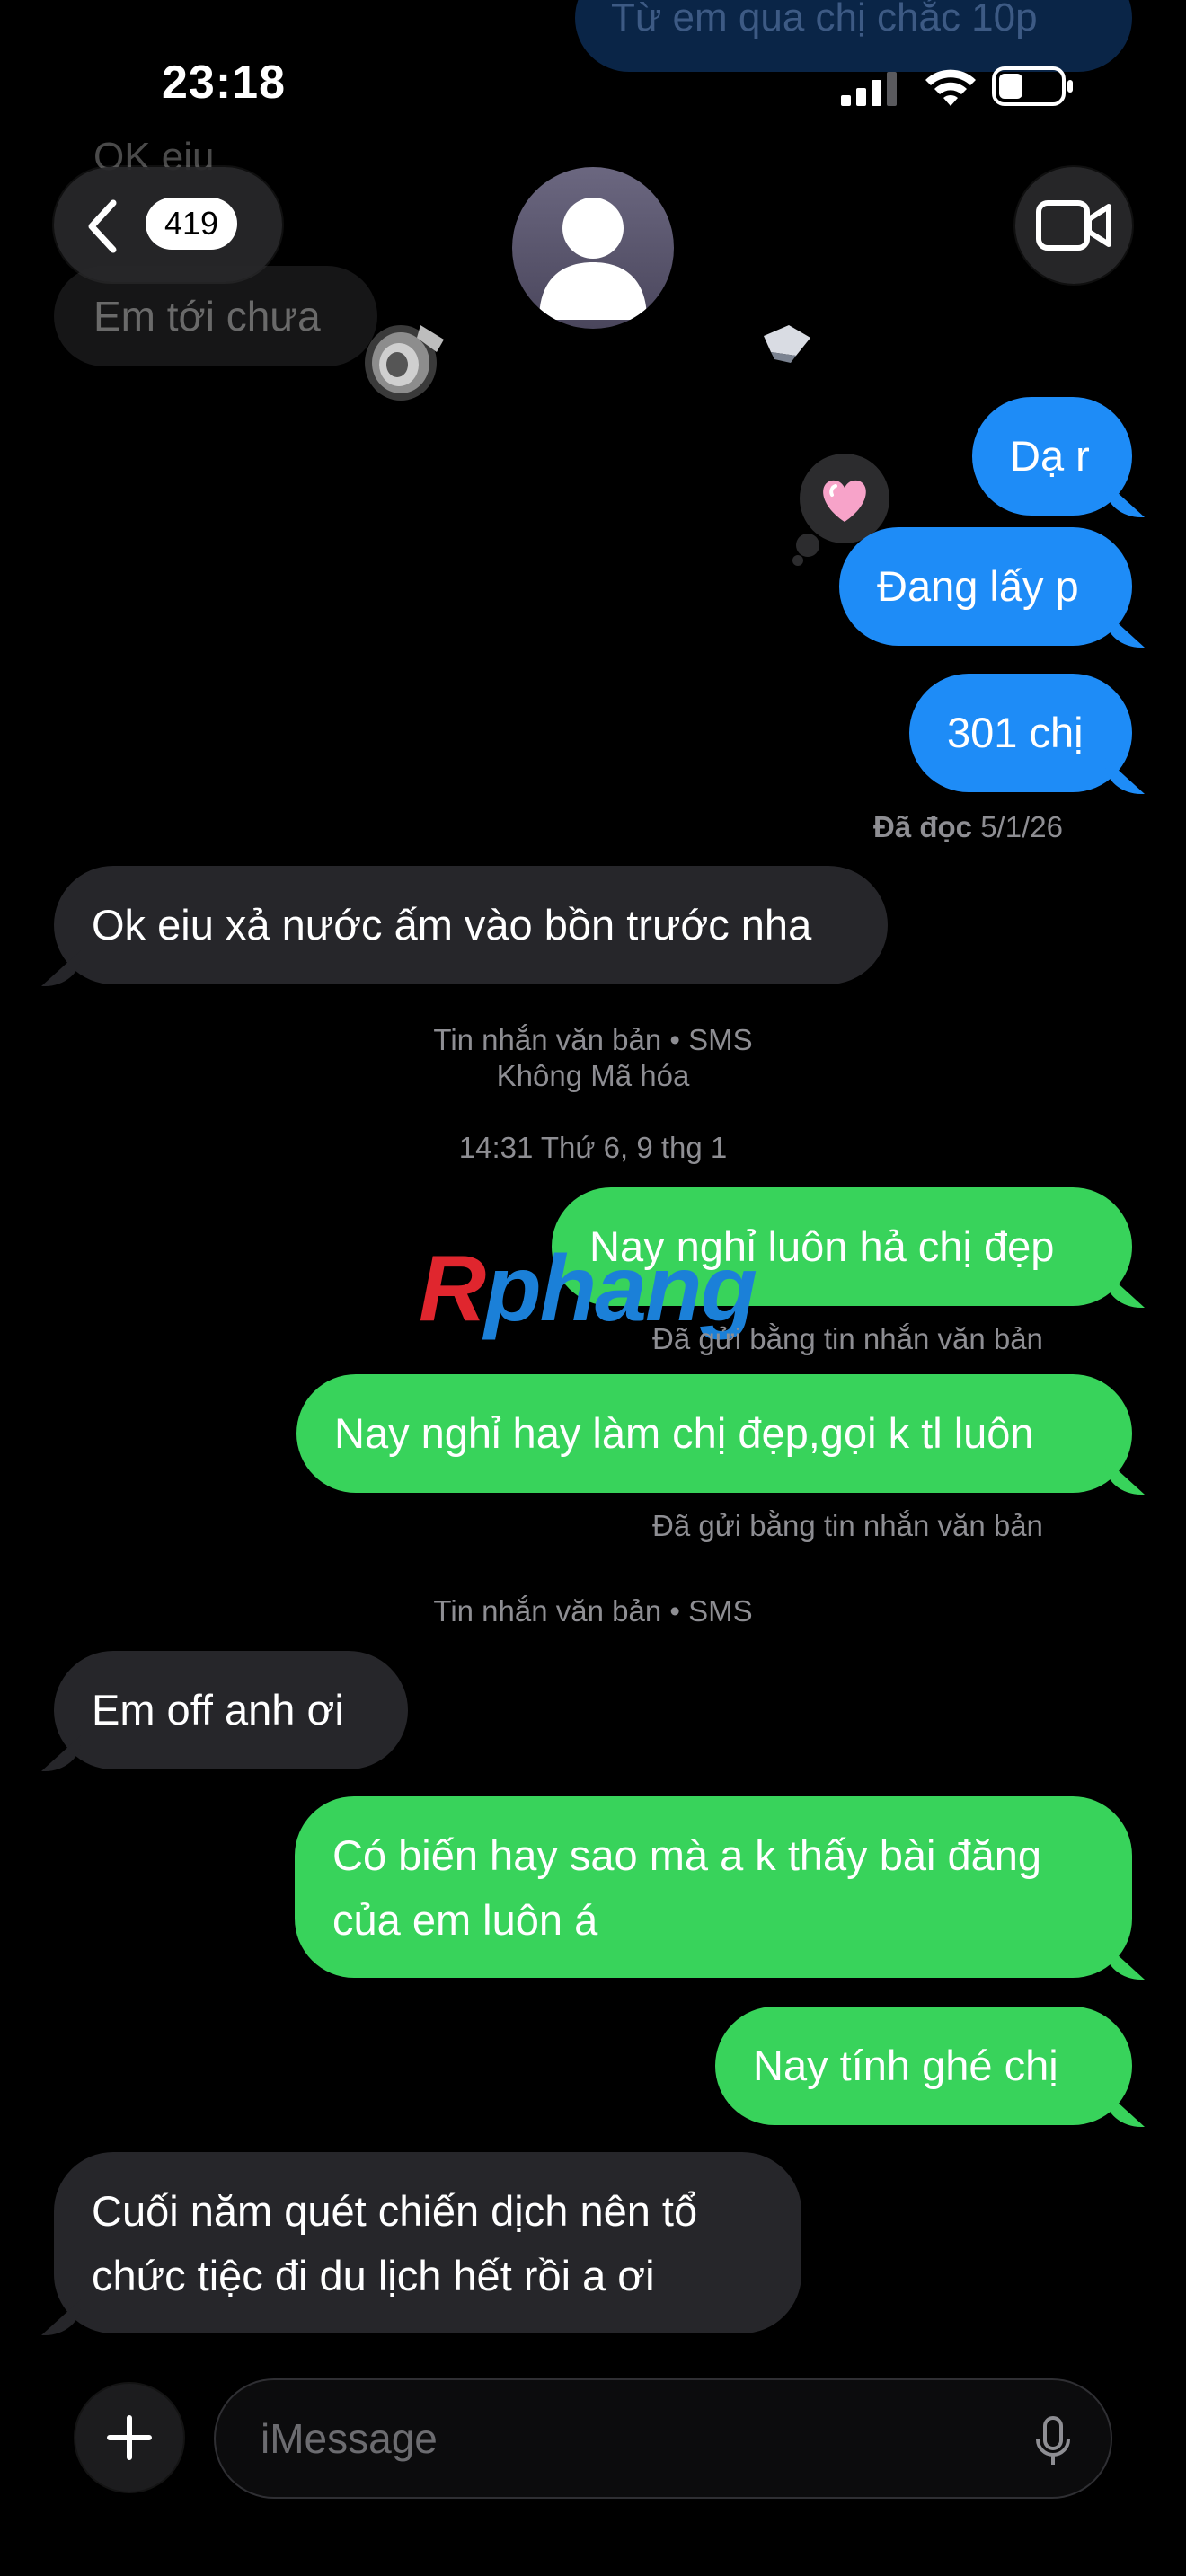 The width and height of the screenshot is (1186, 2576). I want to click on plus-icon, so click(129, 2437).